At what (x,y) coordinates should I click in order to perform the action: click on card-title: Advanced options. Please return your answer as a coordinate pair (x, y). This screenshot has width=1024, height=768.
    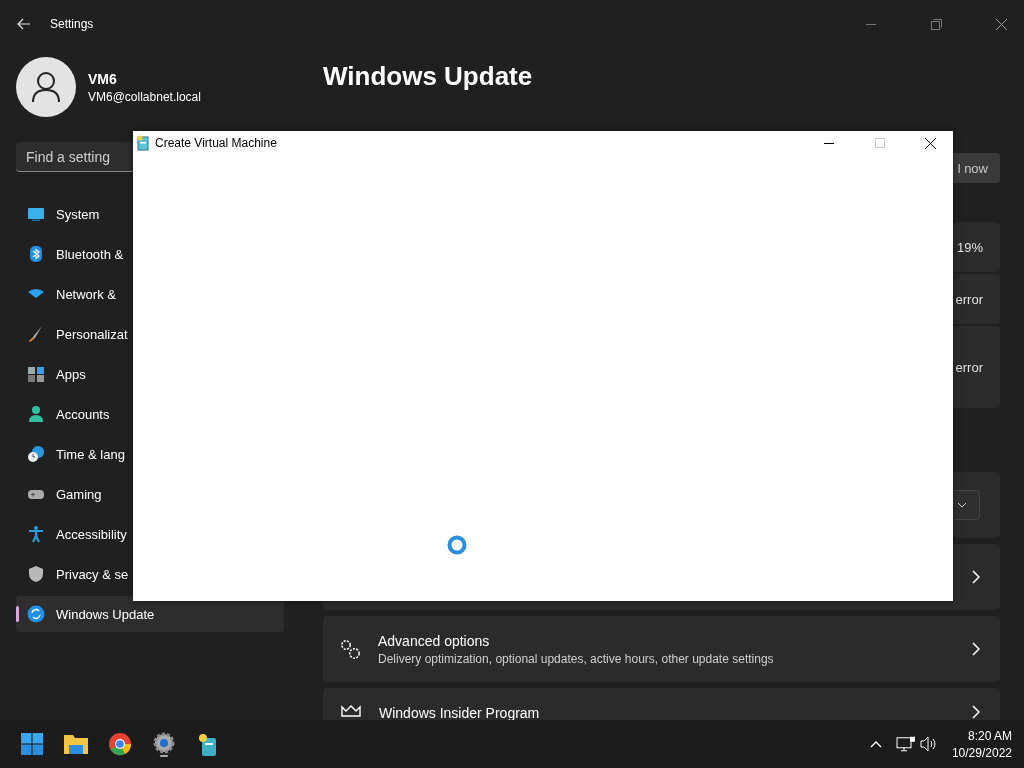
    Looking at the image, I should click on (434, 640).